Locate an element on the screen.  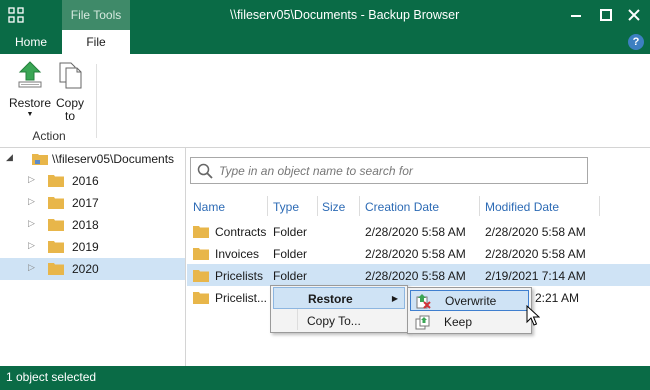
column-header-creation-date: Creation Date is located at coordinates (402, 207).